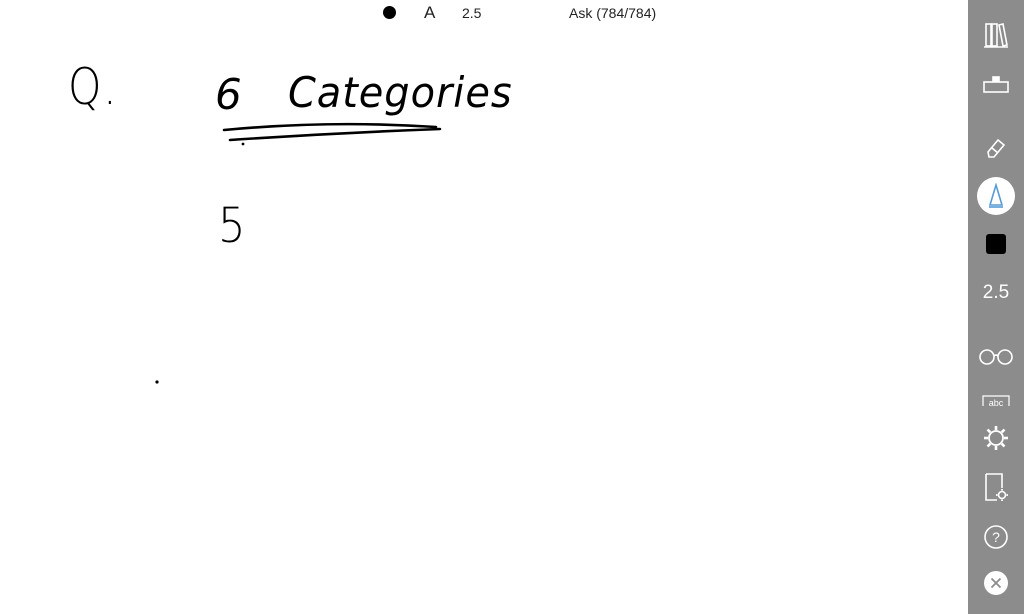  What do you see at coordinates (996, 583) in the screenshot?
I see `close-icon` at bounding box center [996, 583].